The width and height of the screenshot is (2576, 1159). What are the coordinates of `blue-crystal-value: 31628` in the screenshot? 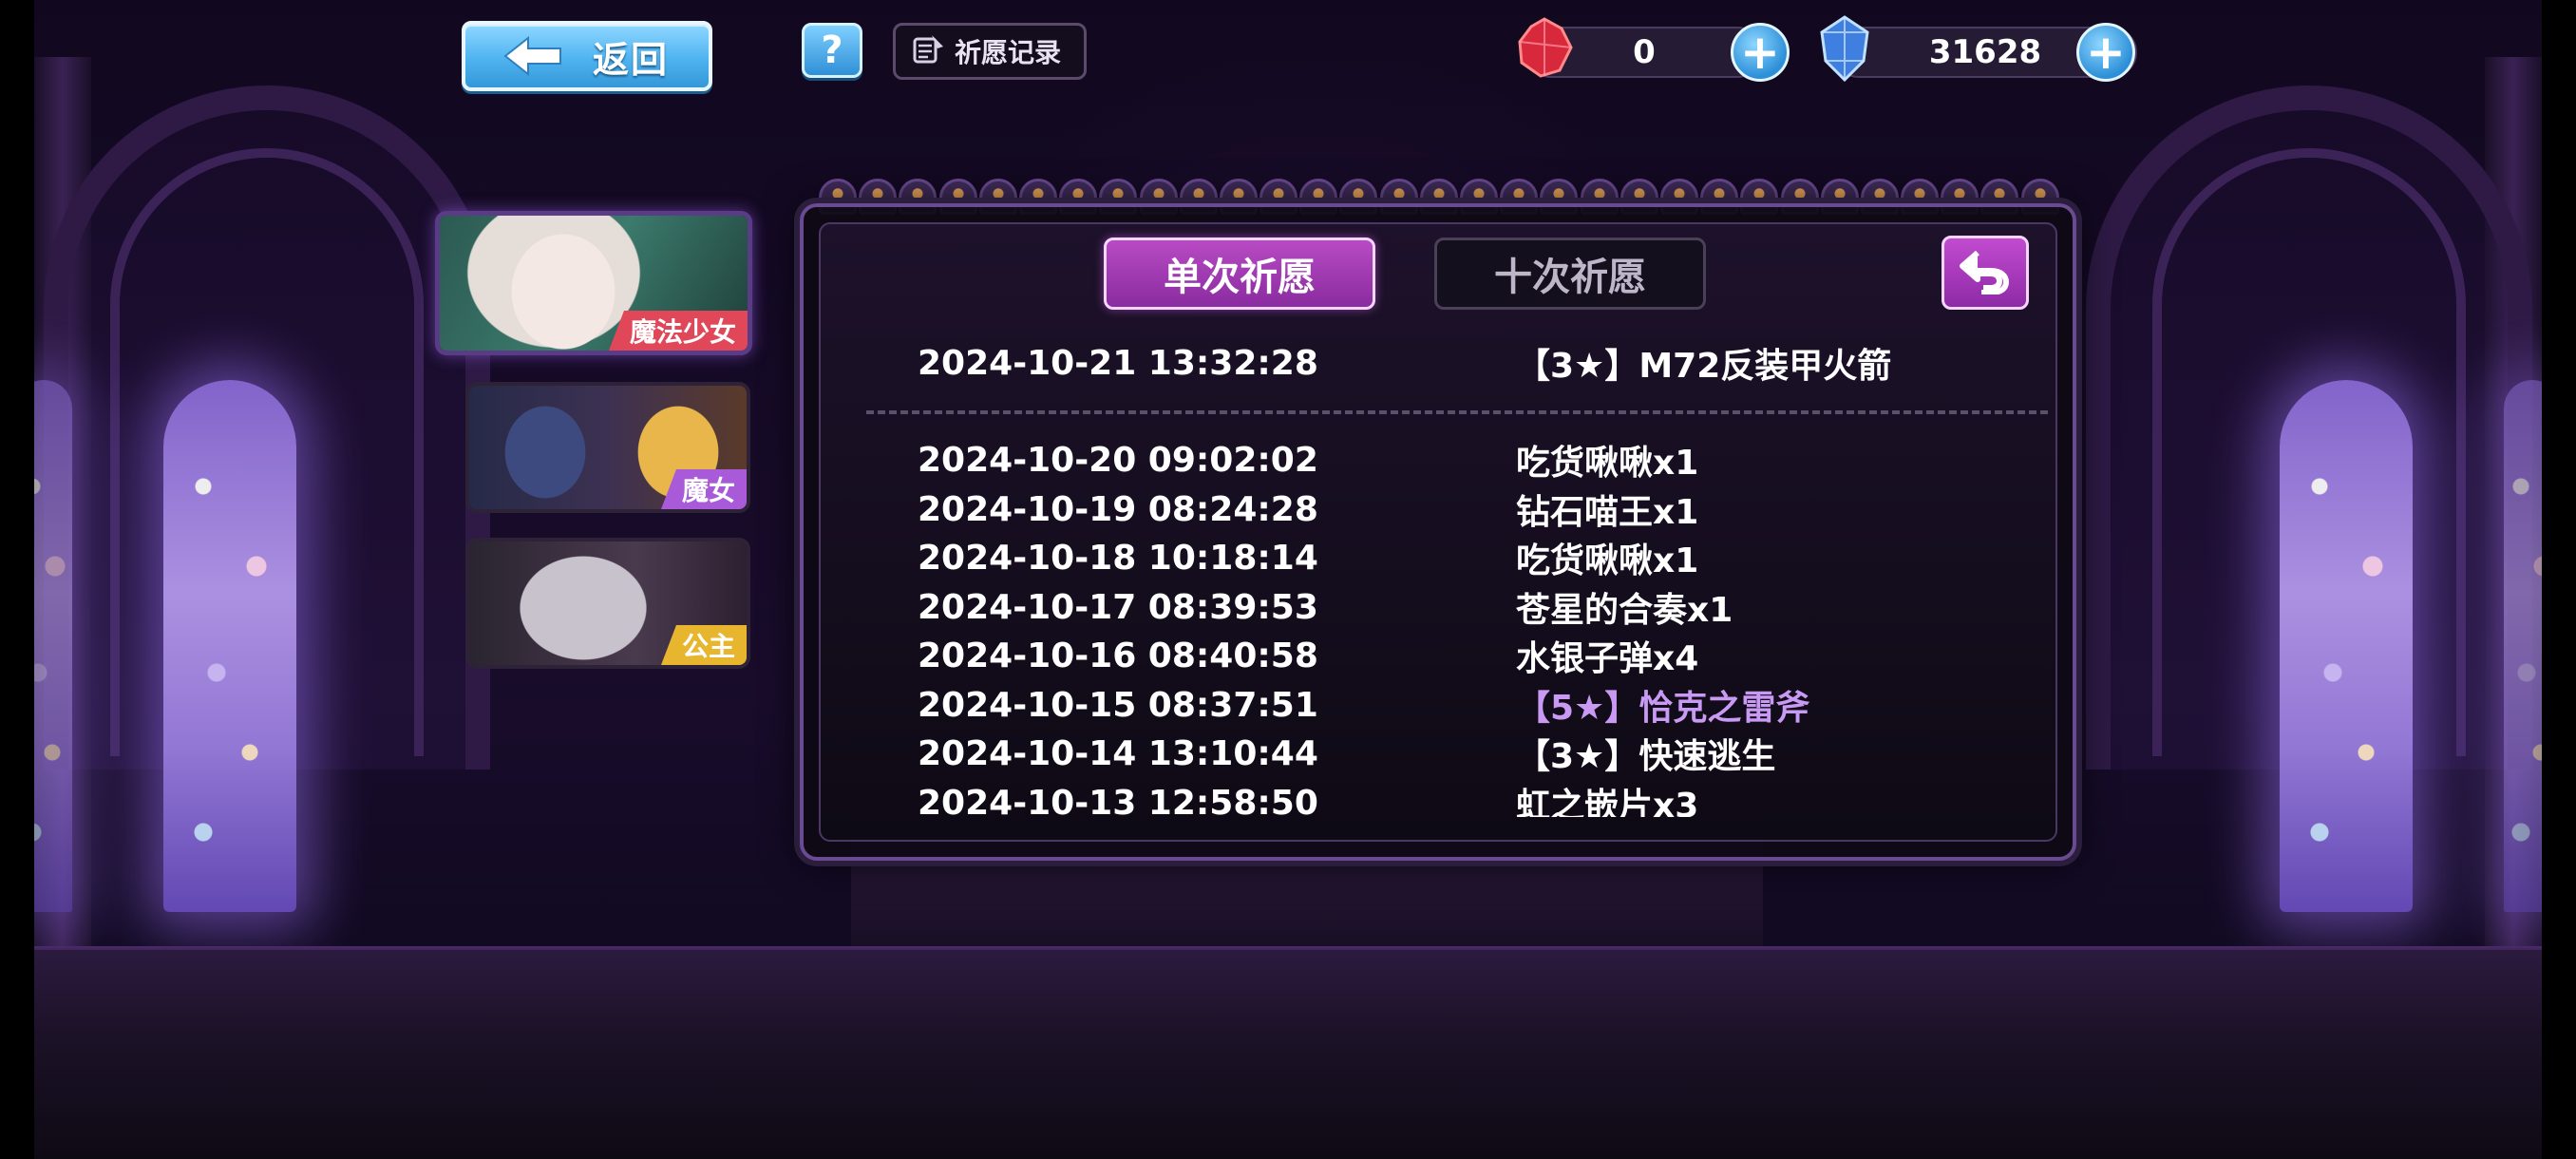 It's located at (1985, 52).